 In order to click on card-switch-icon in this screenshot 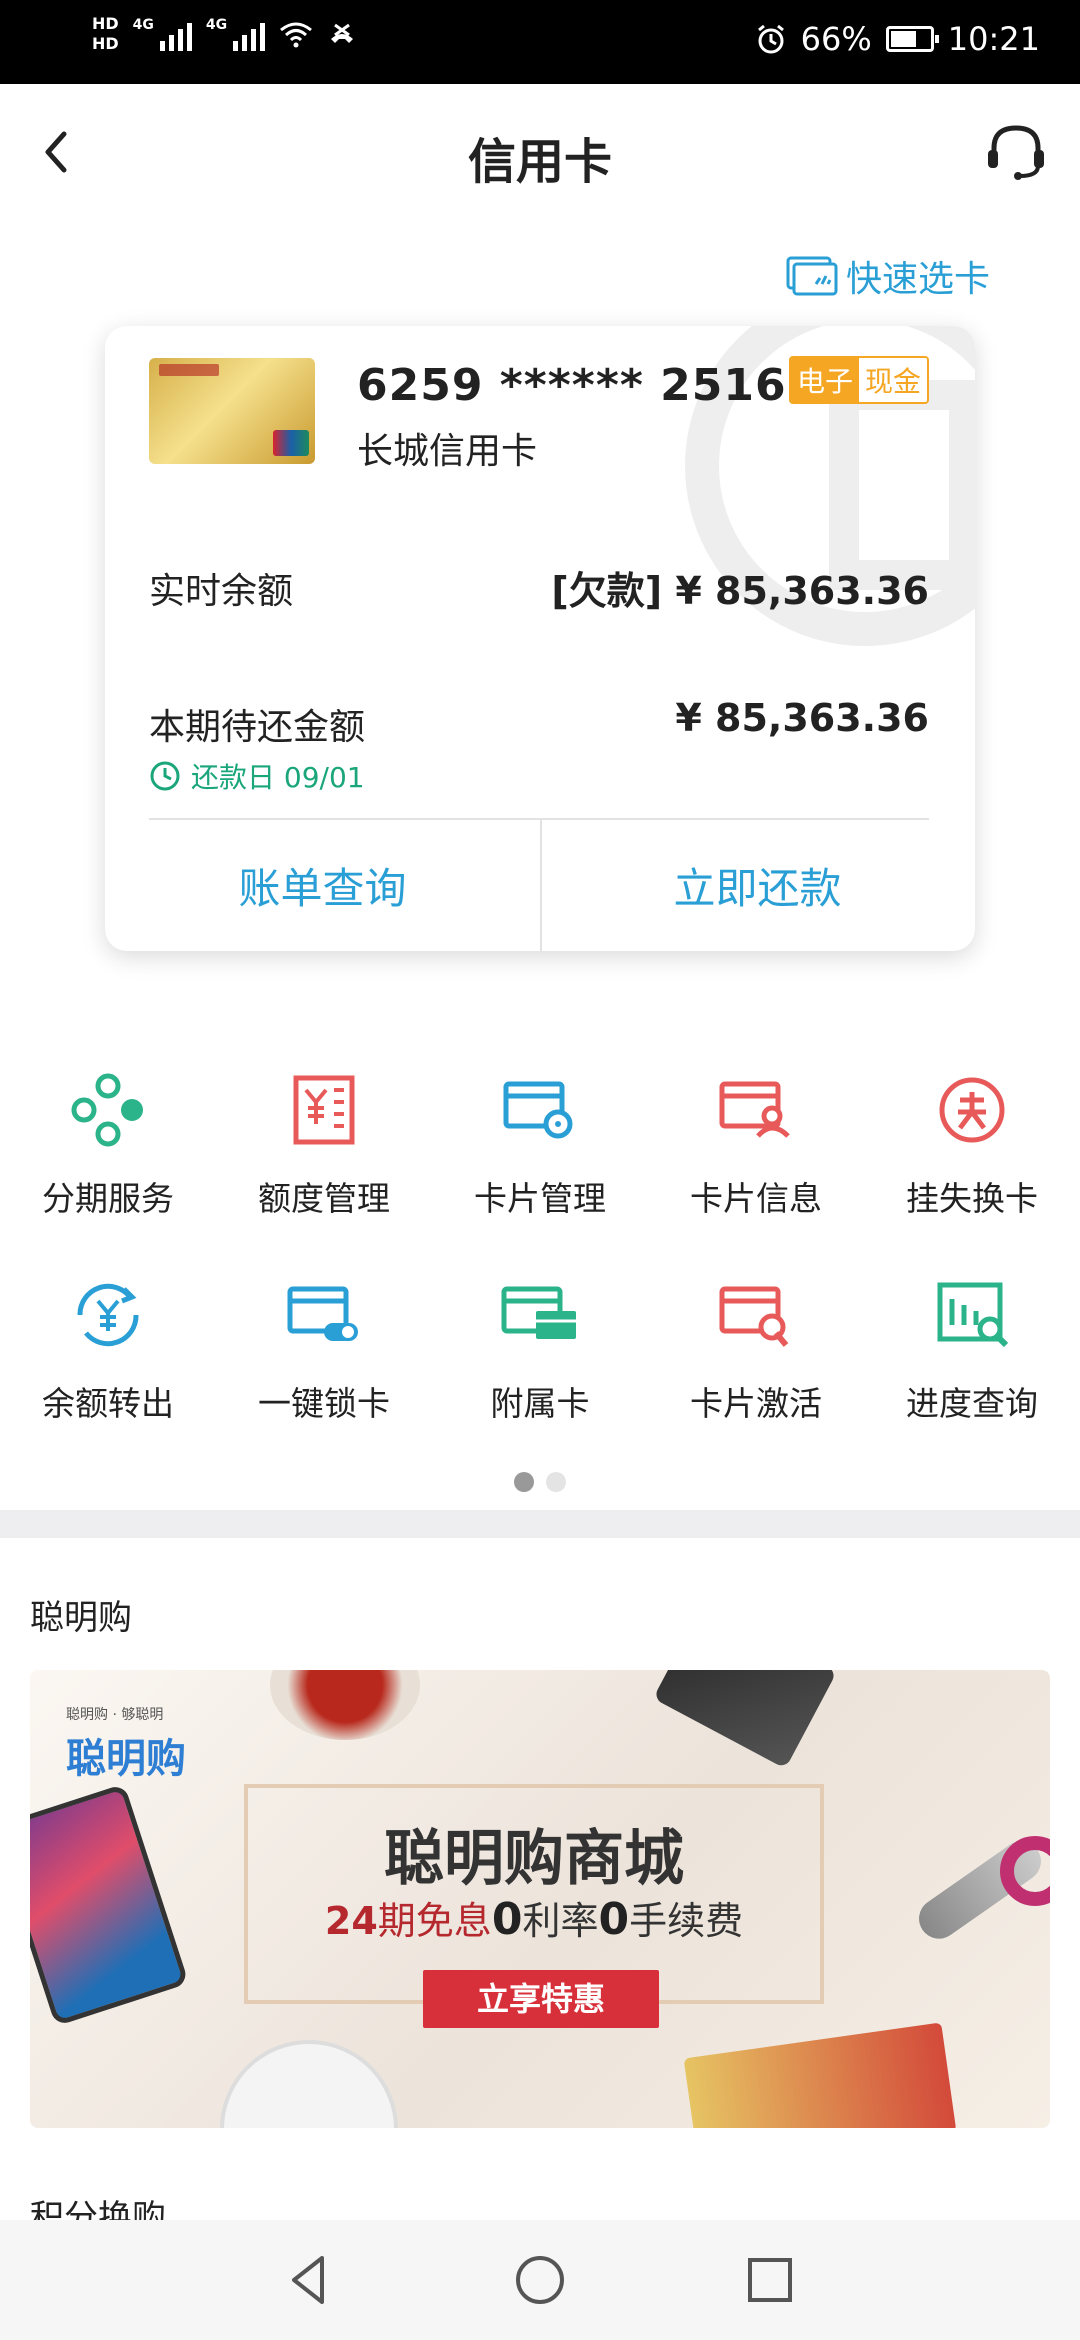, I will do `click(812, 276)`.